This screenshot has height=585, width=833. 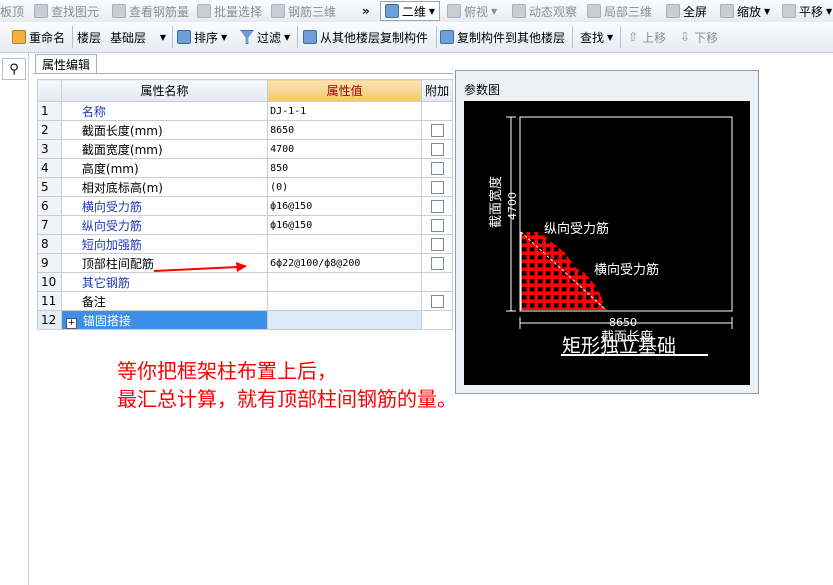 What do you see at coordinates (265, 37) in the screenshot?
I see `filter-button: 过滤 ▼` at bounding box center [265, 37].